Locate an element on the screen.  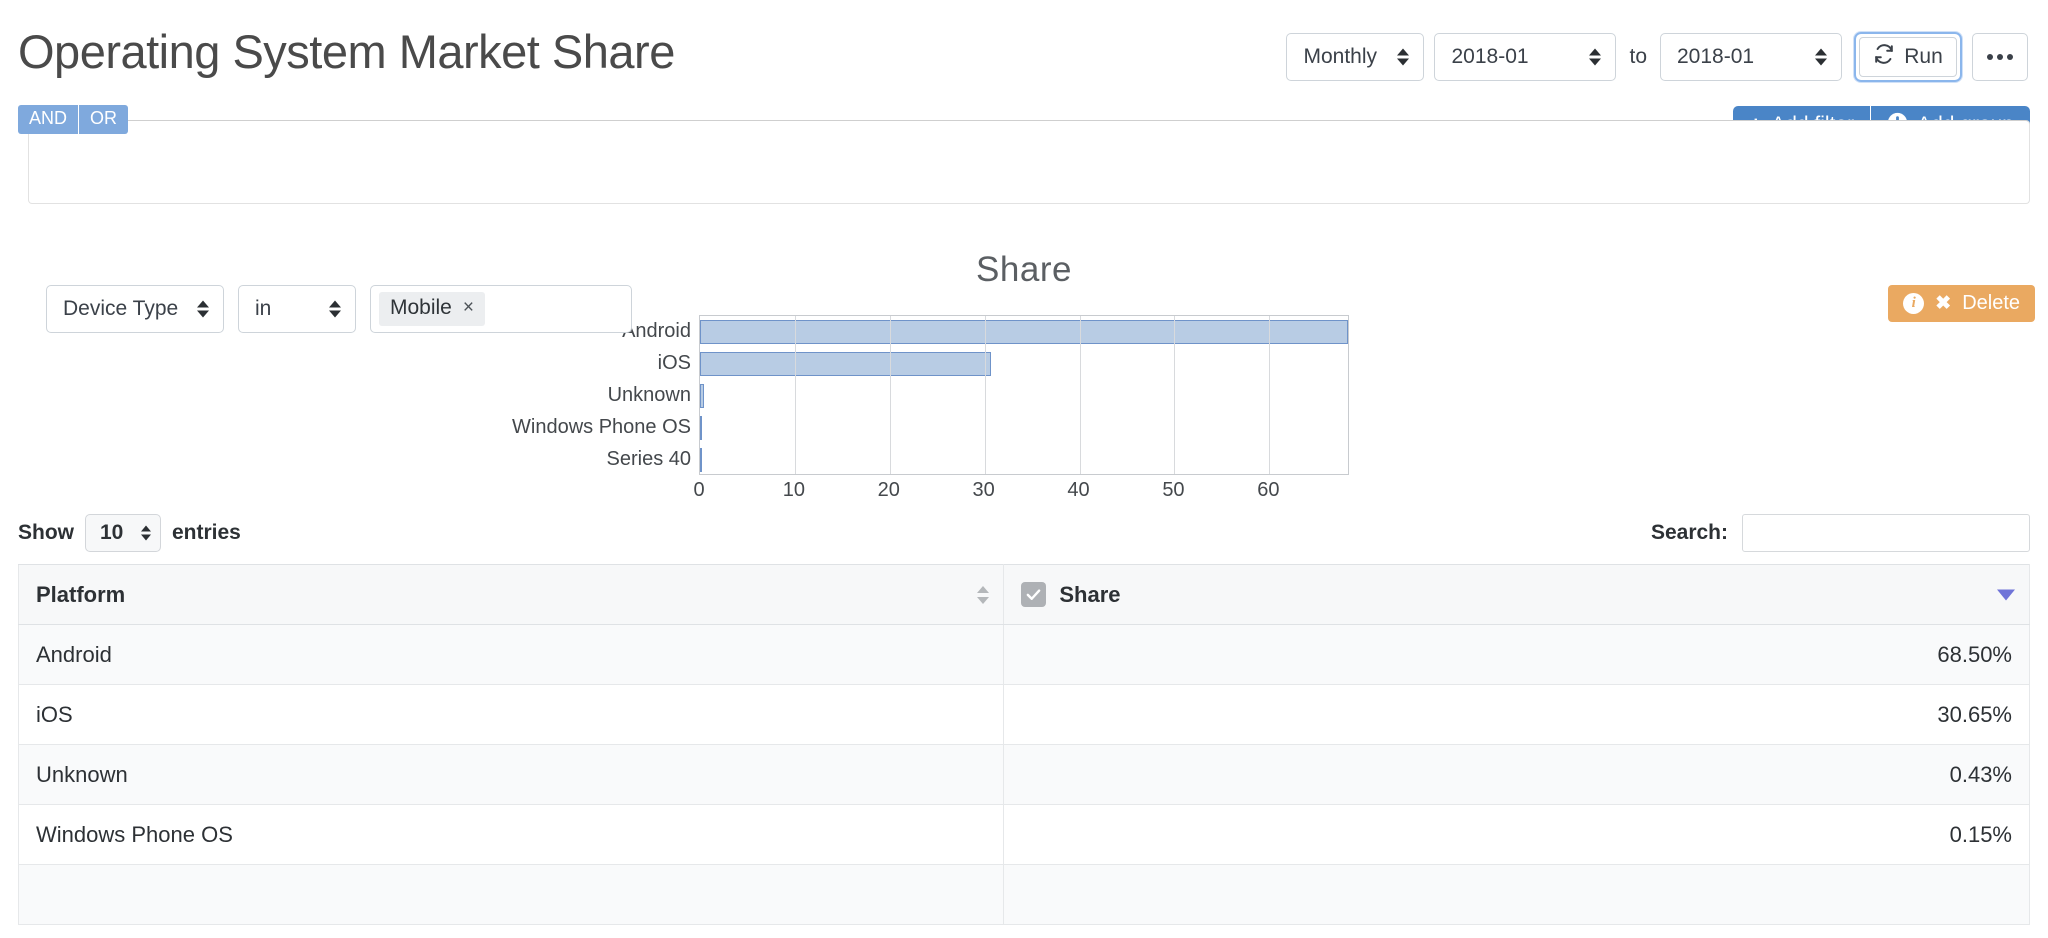
chart-category-label: iOS is located at coordinates (674, 363).